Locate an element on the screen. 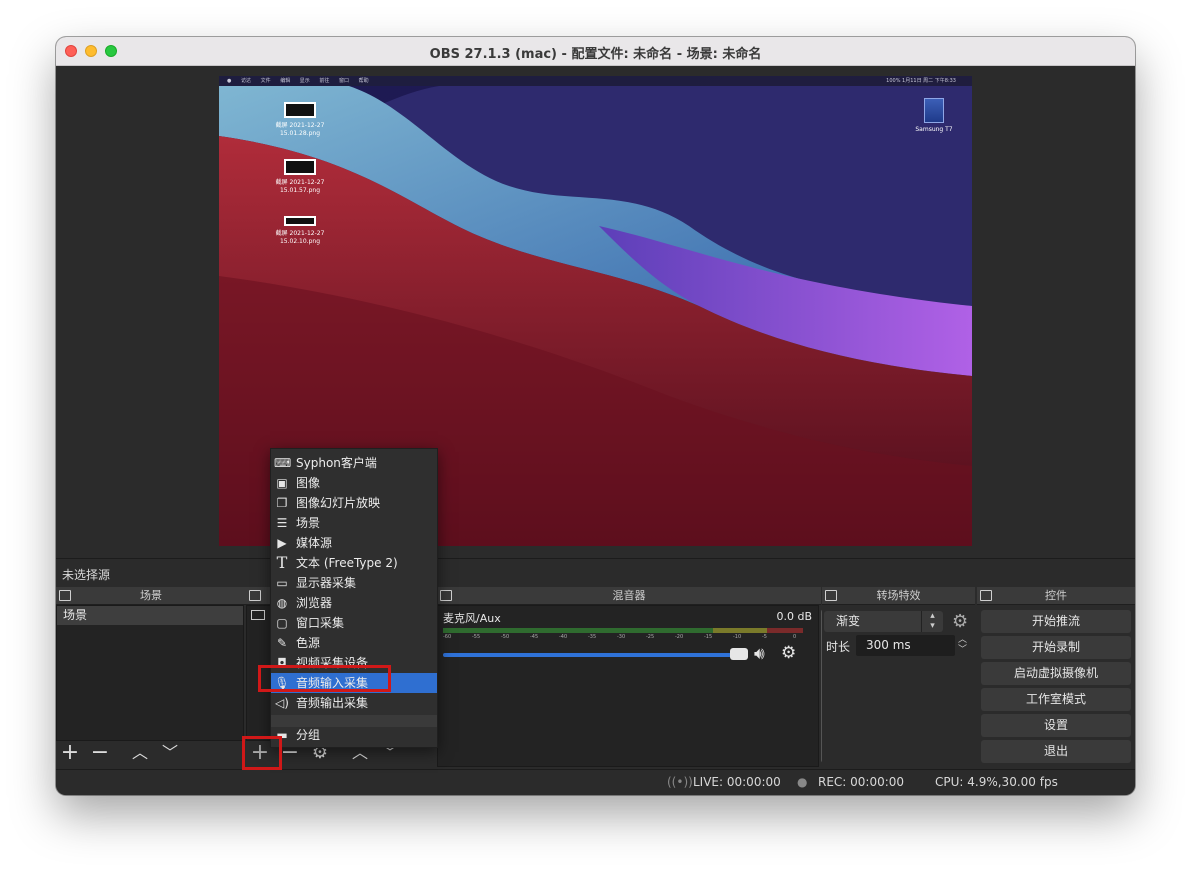 The image size is (1191, 869). transition-gear-icon: ⚙ is located at coordinates (960, 621).